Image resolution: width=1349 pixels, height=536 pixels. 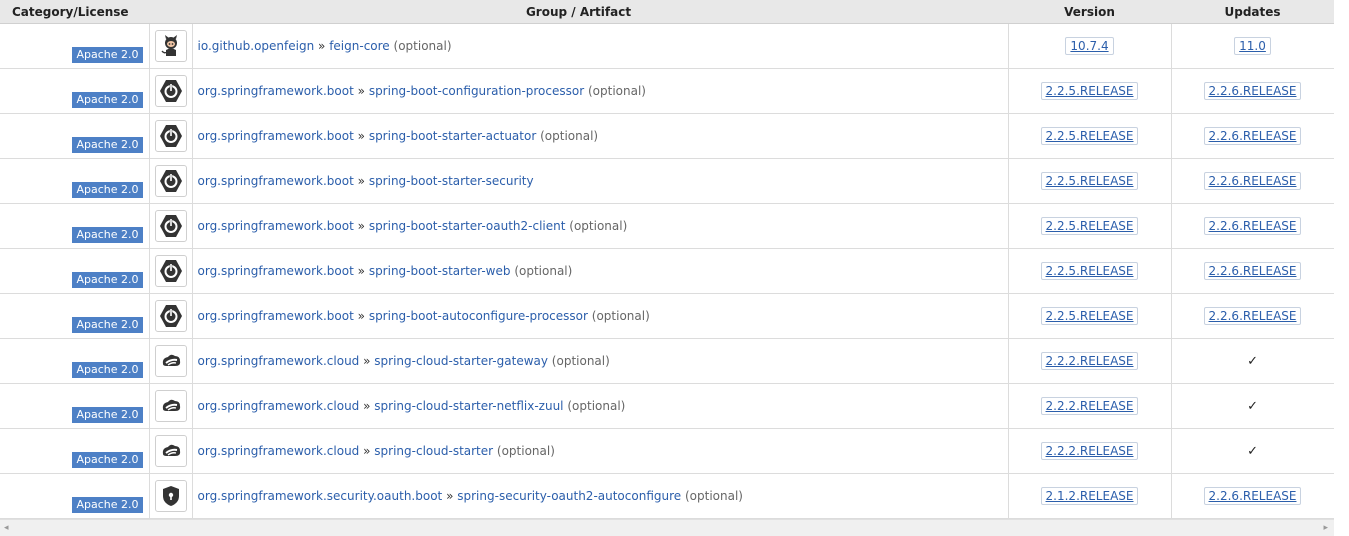 I want to click on group-link: io.github.openfeign, so click(x=256, y=46).